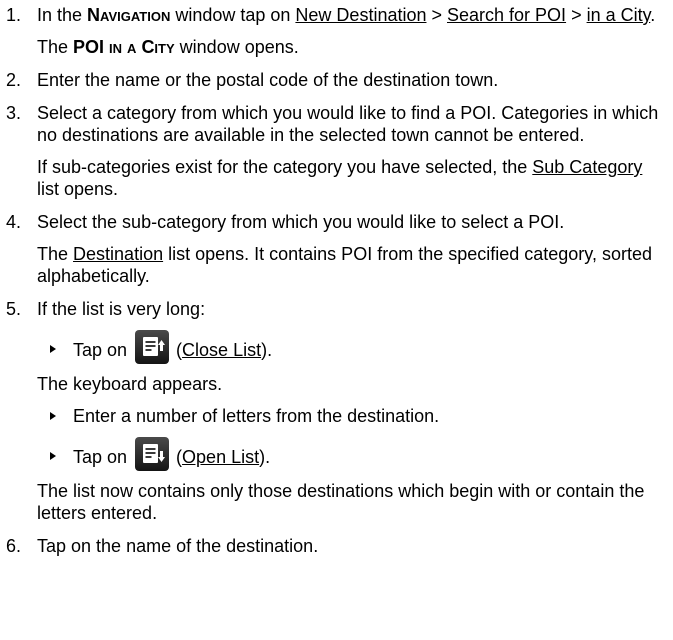 This screenshot has width=673, height=640. What do you see at coordinates (121, 309) in the screenshot?
I see `step-text: If the list is very long:` at bounding box center [121, 309].